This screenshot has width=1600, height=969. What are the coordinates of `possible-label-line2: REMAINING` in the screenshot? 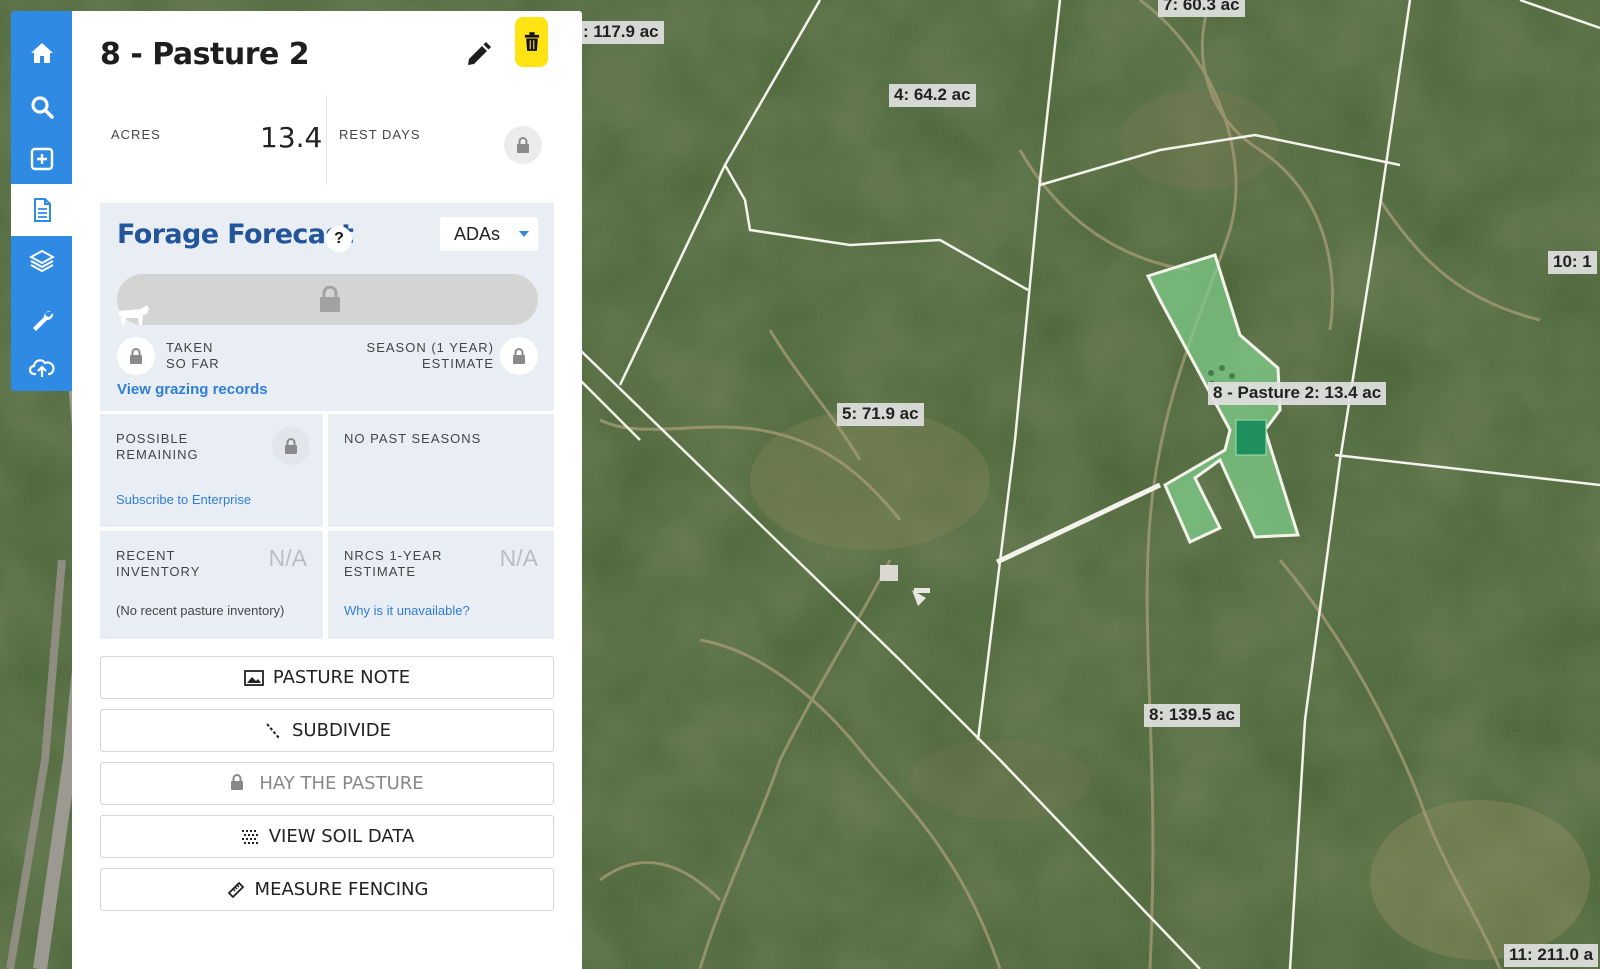 It's located at (157, 454).